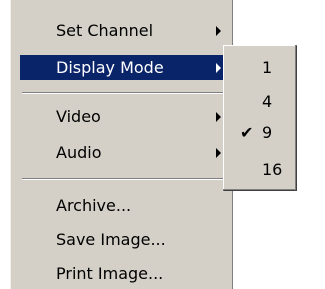 This screenshot has height=289, width=325. Describe the element at coordinates (260, 102) in the screenshot. I see `submenu-item-4: 4` at that location.